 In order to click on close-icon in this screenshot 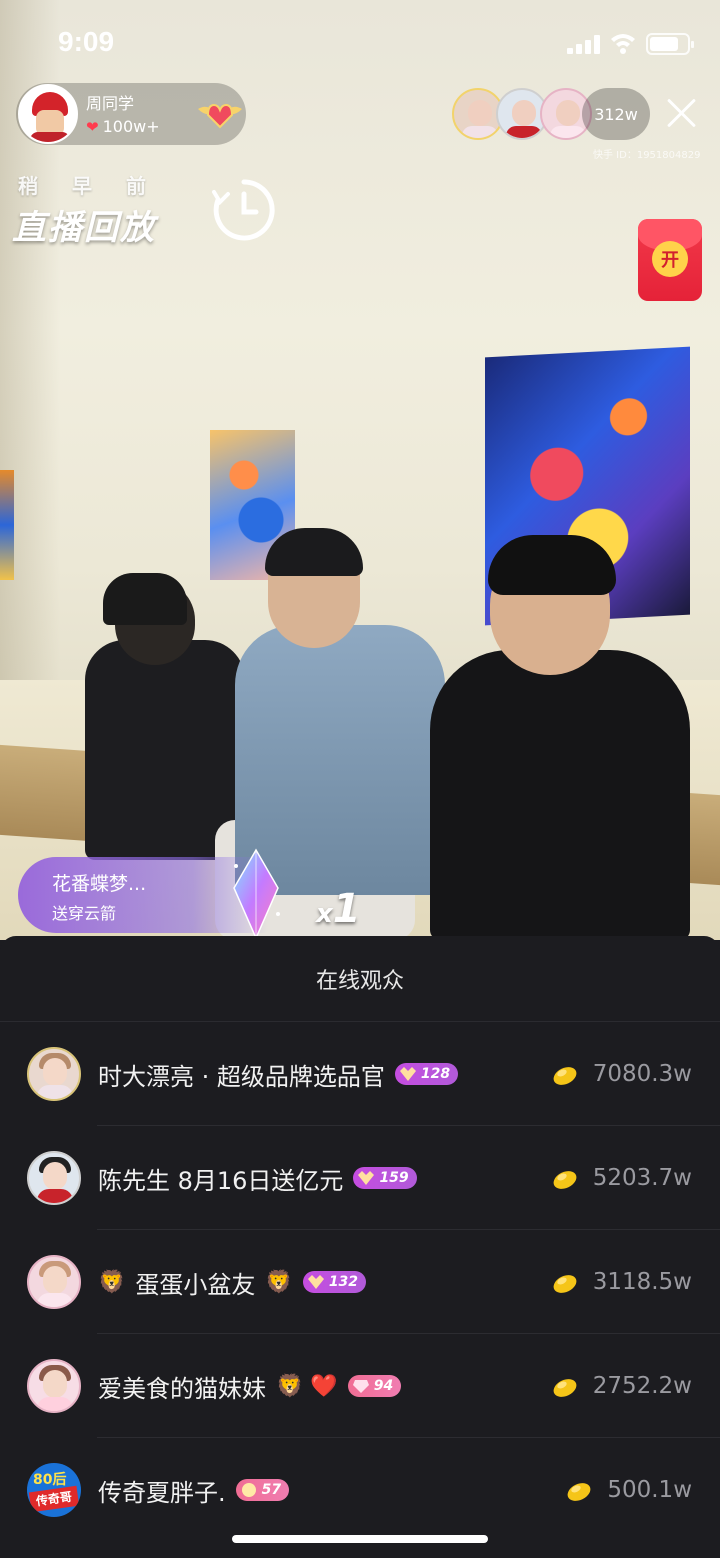, I will do `click(681, 113)`.